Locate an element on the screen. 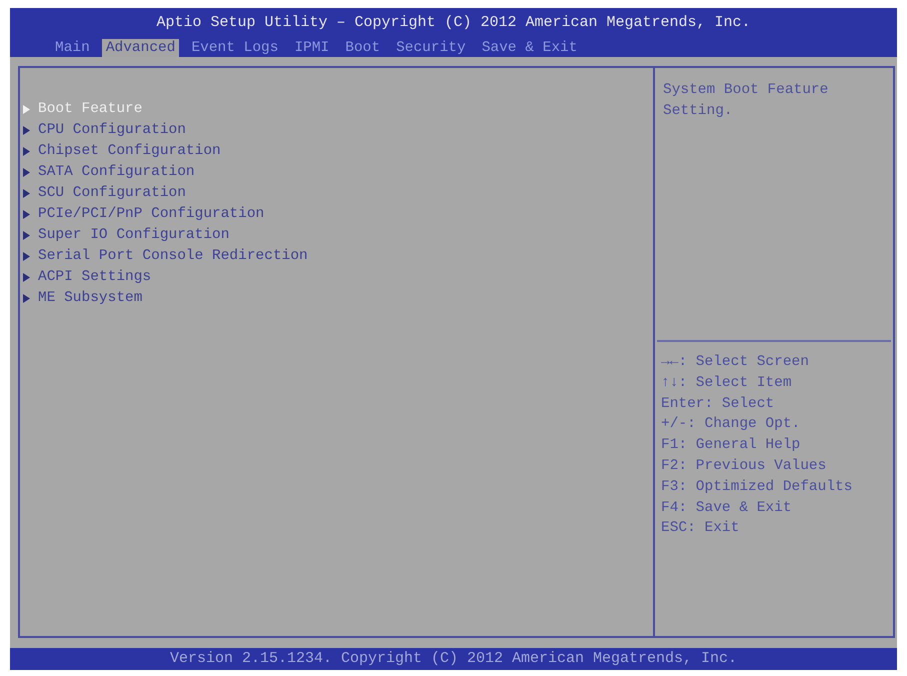 The width and height of the screenshot is (907, 676). menu-item: ACPI Settings is located at coordinates (338, 277).